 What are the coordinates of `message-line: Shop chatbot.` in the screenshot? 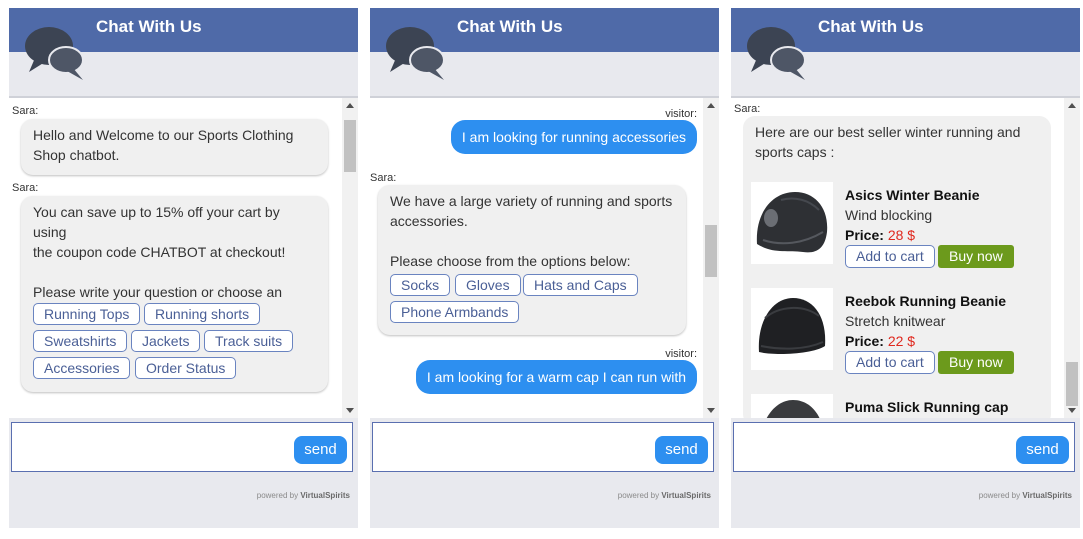 It's located at (76, 155).